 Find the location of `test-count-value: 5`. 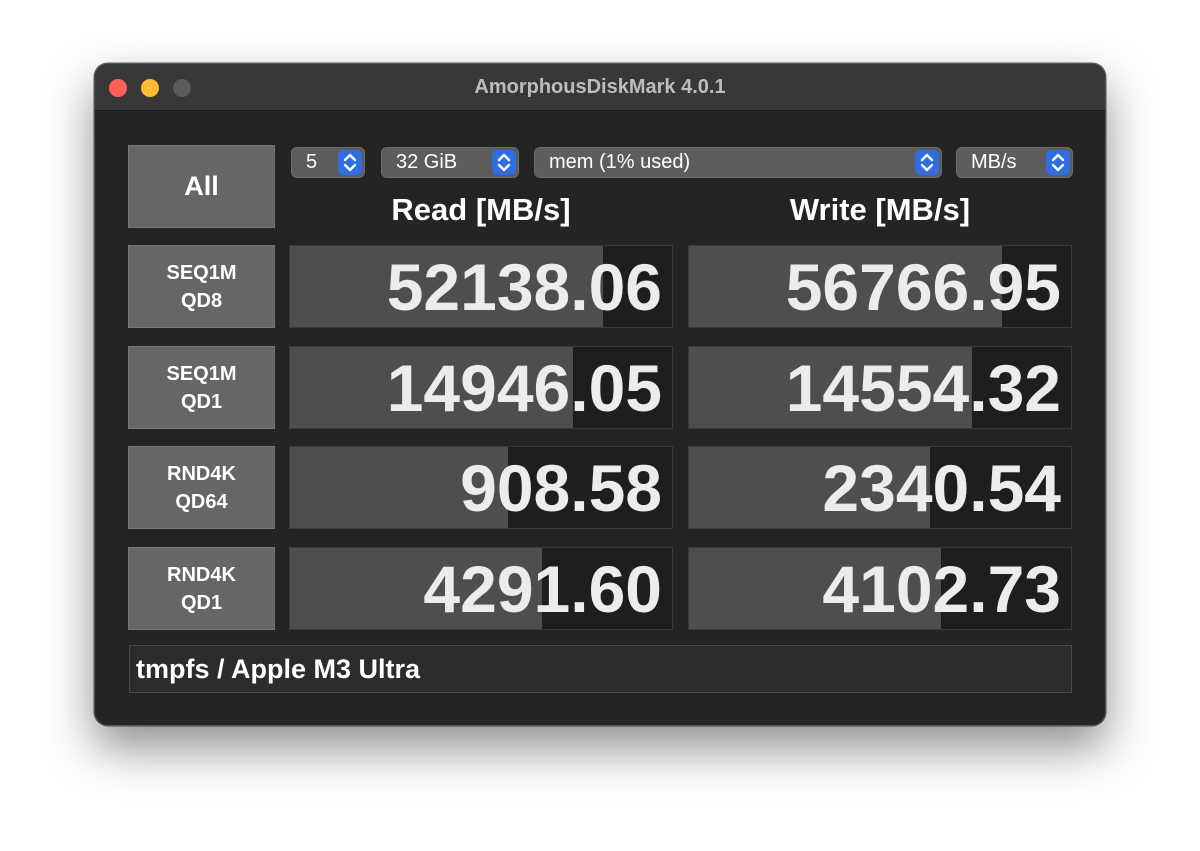

test-count-value: 5 is located at coordinates (312, 162).